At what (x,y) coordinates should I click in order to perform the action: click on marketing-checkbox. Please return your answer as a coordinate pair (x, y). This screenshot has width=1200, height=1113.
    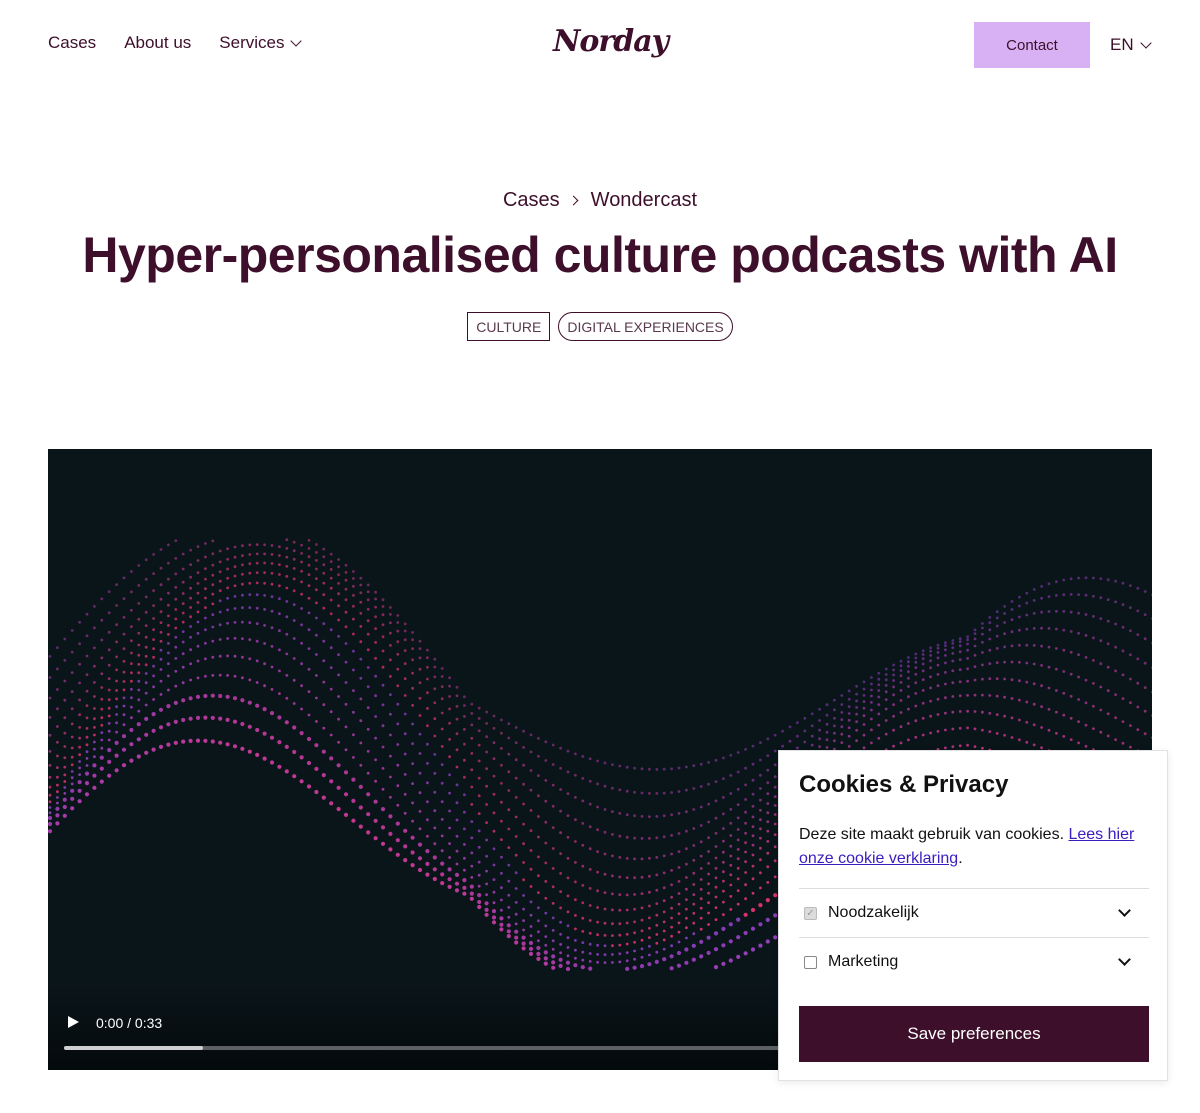
    Looking at the image, I should click on (810, 962).